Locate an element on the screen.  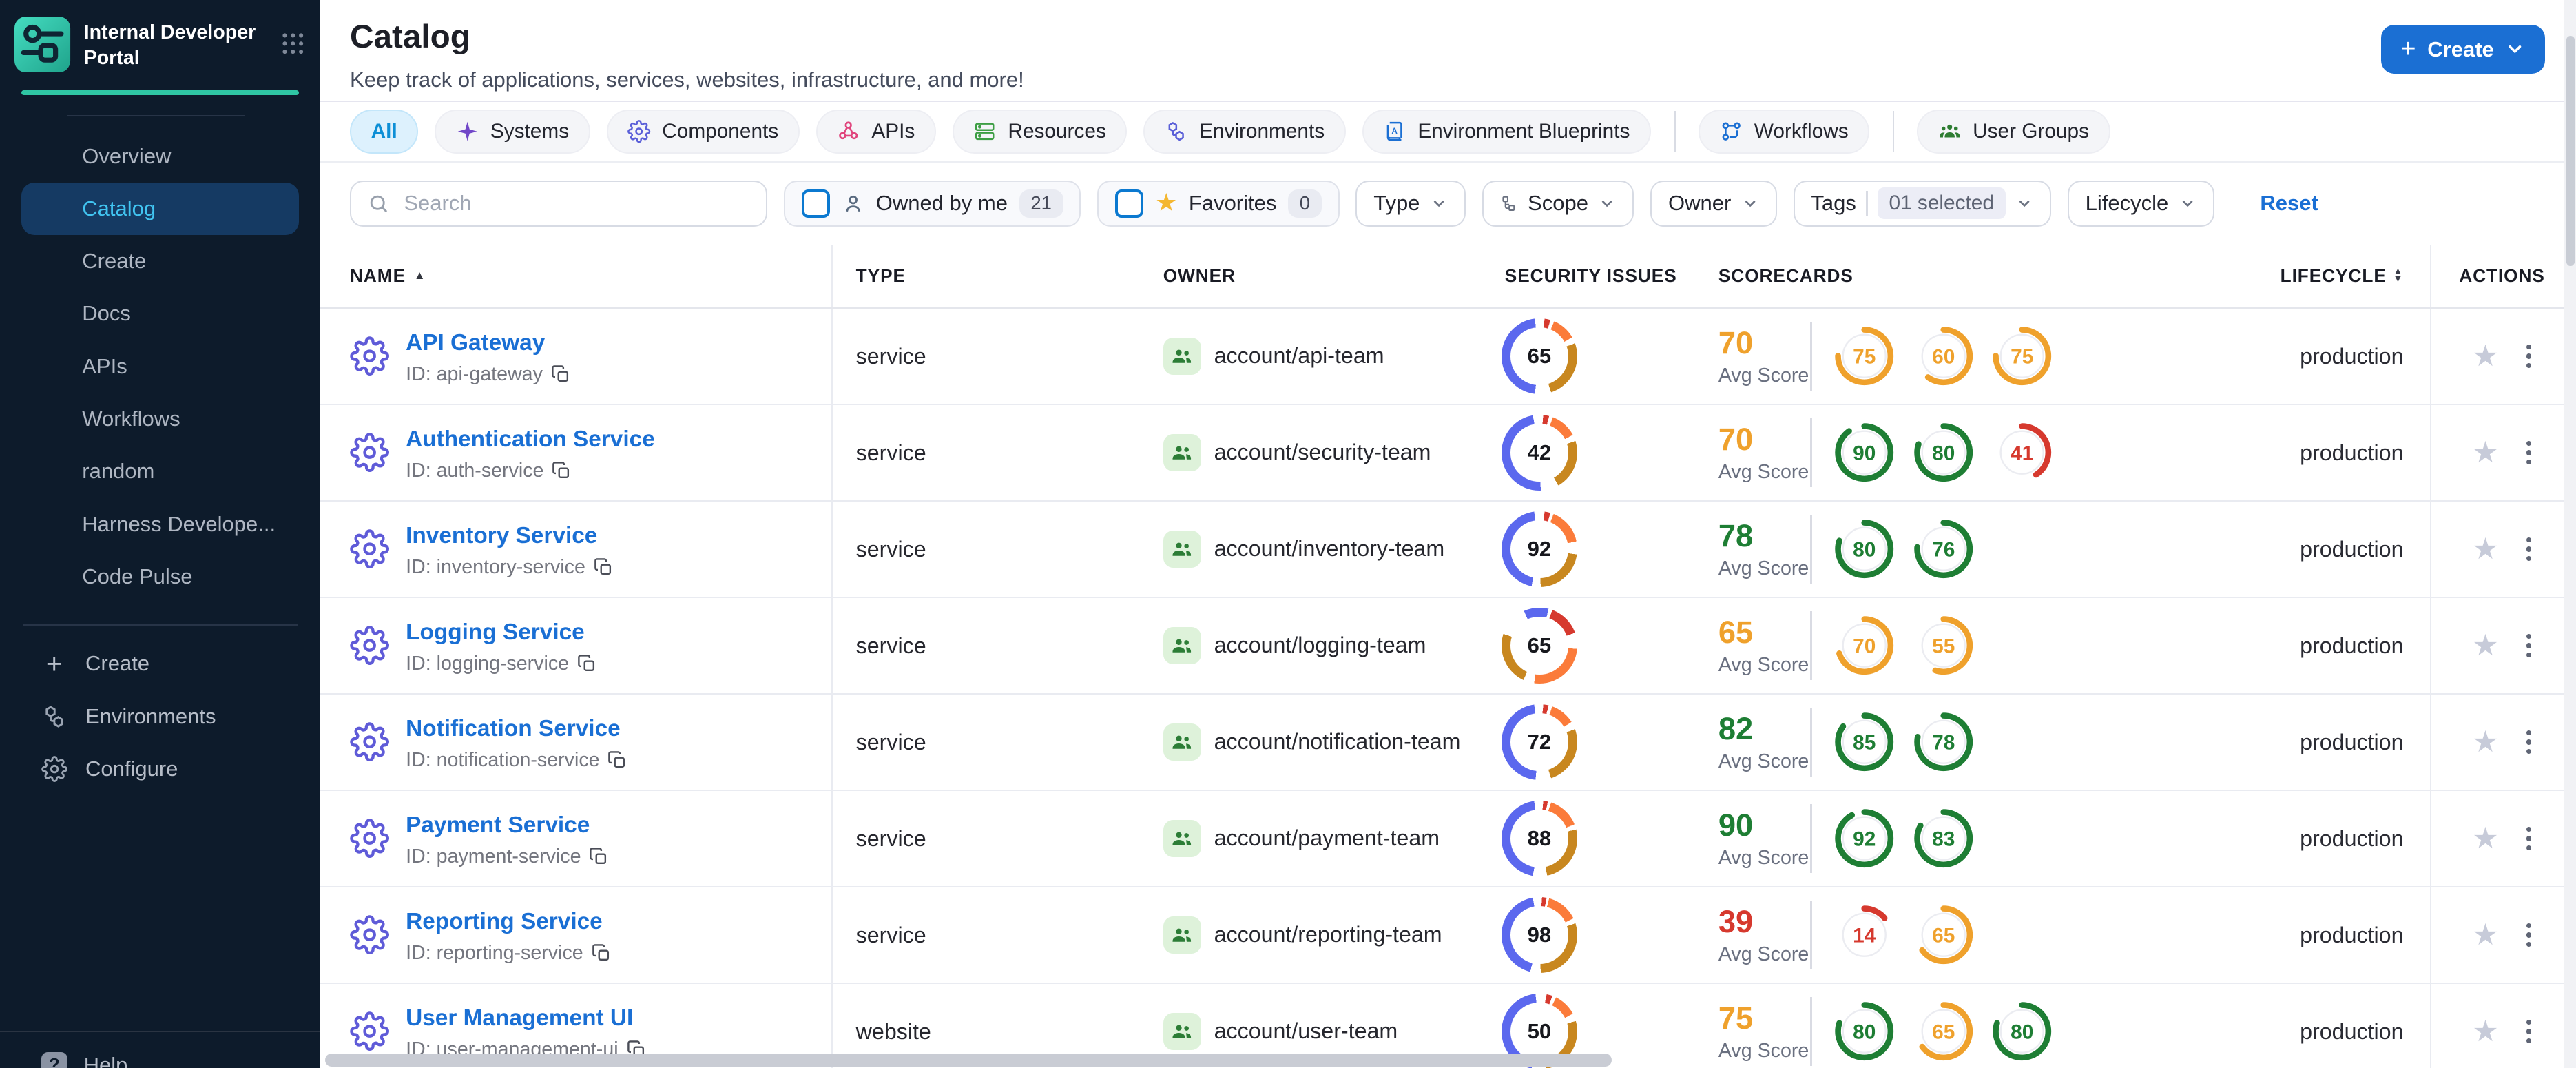
sidebar-footer-item-environments: Environments is located at coordinates (160, 716).